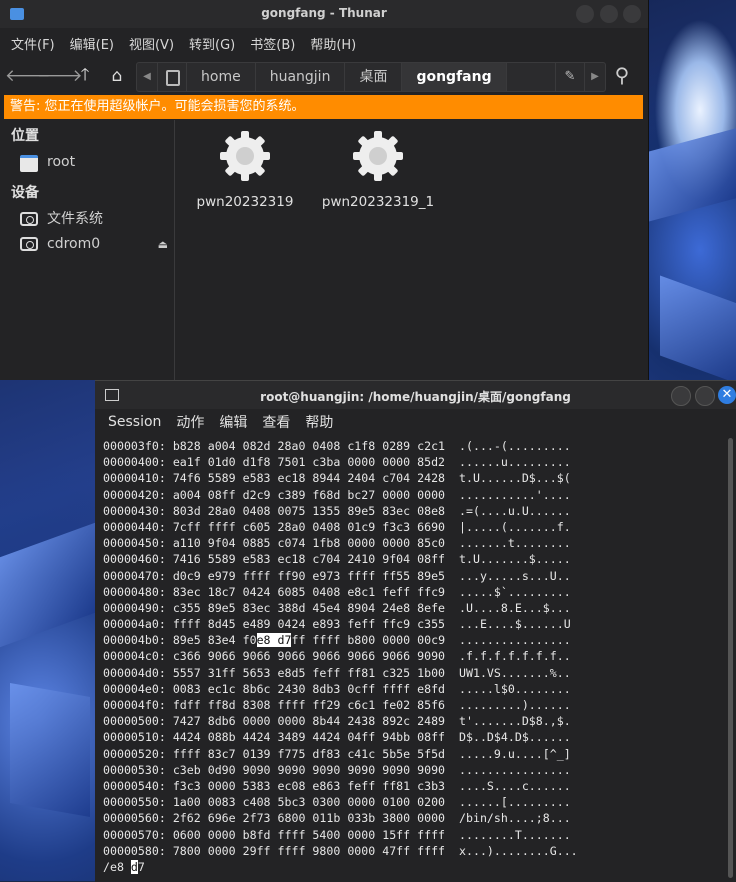 Image resolution: width=736 pixels, height=882 pixels. What do you see at coordinates (454, 77) in the screenshot?
I see `path-gongfang: gongfang` at bounding box center [454, 77].